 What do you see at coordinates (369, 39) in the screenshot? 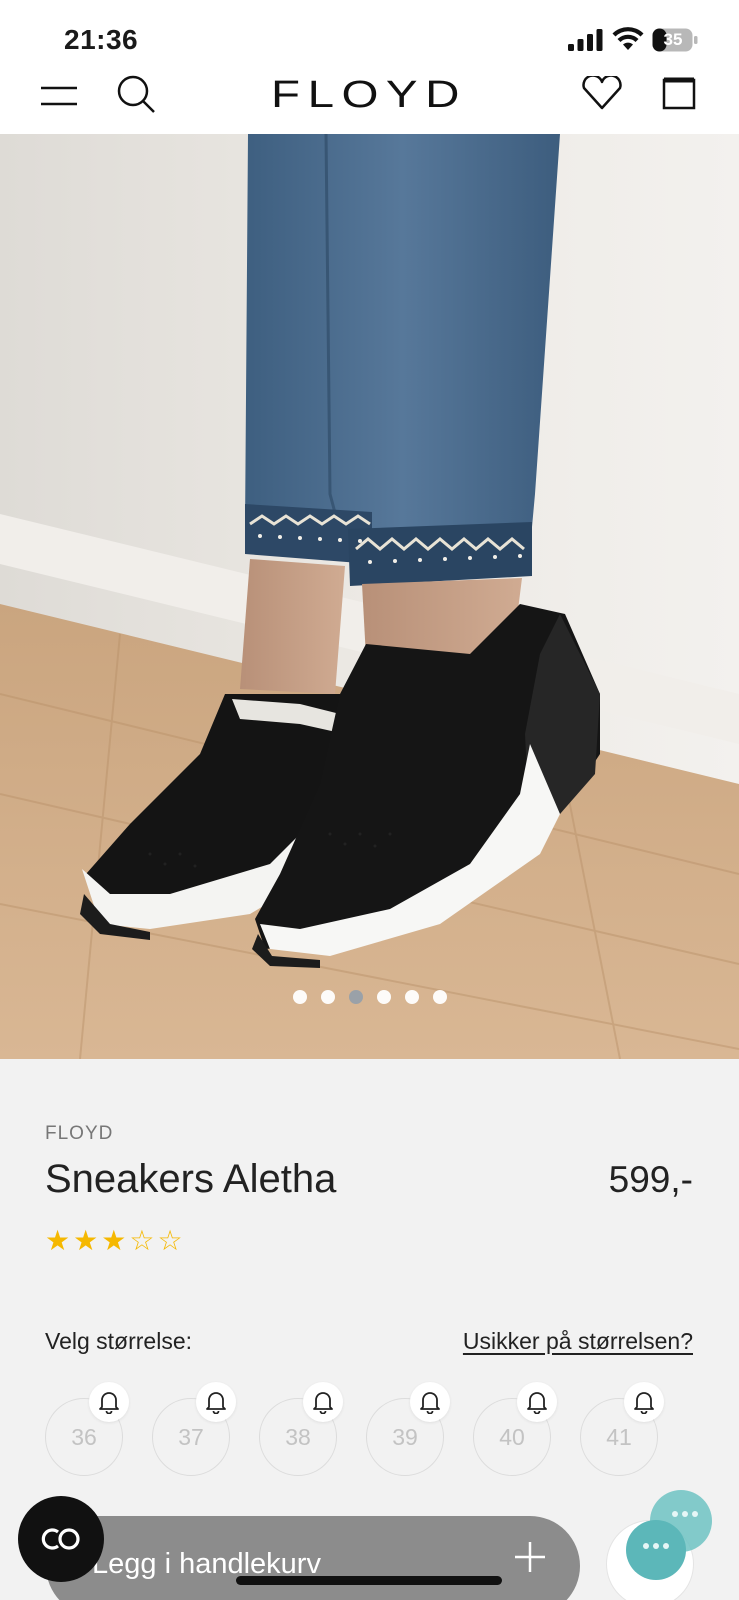
I see `status-bar: 21:36 35` at bounding box center [369, 39].